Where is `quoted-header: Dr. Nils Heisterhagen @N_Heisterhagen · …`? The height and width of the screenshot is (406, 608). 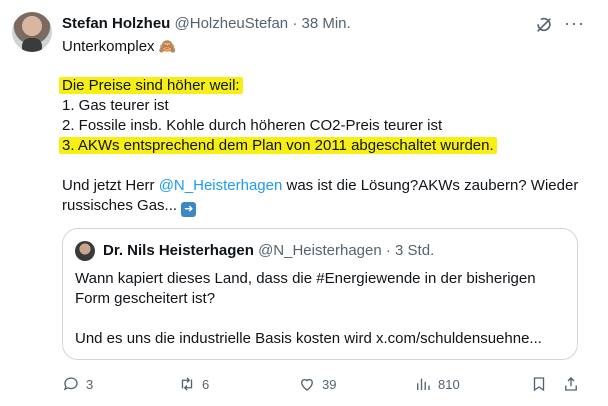
quoted-header: Dr. Nils Heisterhagen @N_Heisterhagen · … is located at coordinates (268, 251).